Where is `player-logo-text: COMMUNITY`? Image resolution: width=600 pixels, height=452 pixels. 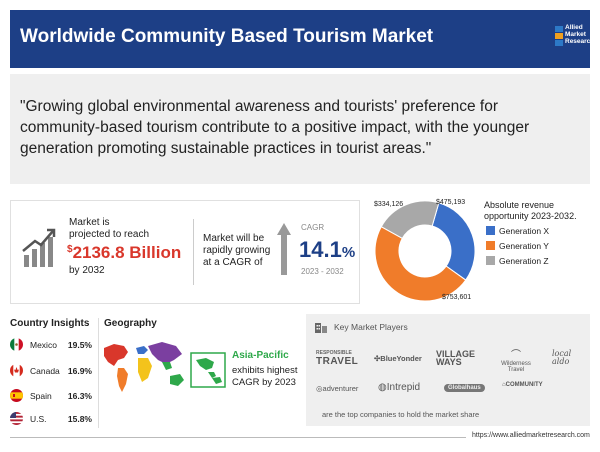
player-logo-text: COMMUNITY is located at coordinates (524, 385).